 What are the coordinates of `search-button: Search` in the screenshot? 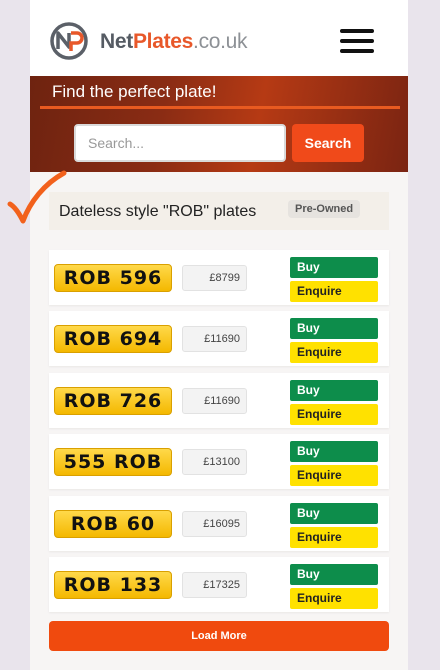 It's located at (328, 143).